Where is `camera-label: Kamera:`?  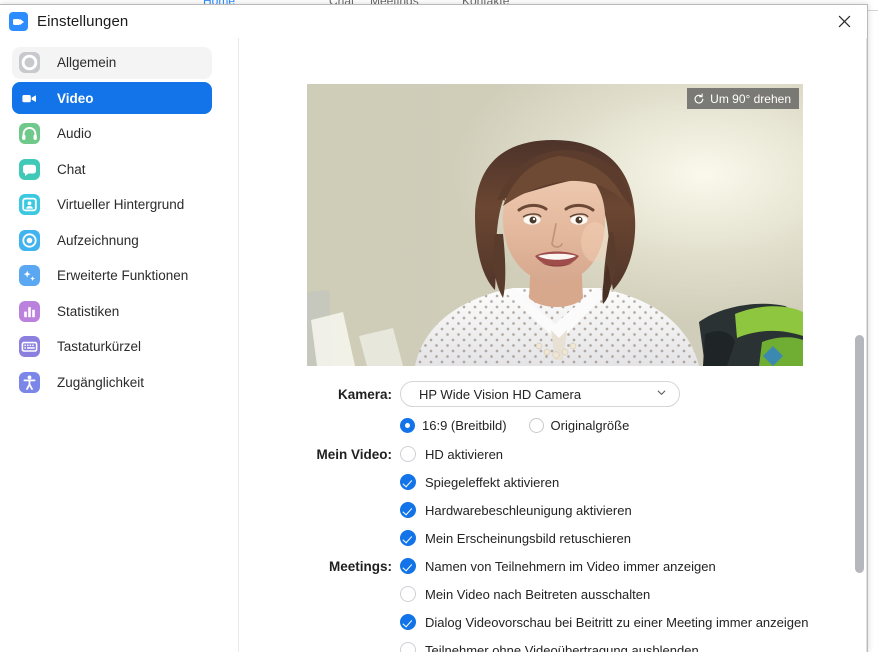
camera-label: Kamera: is located at coordinates (364, 394).